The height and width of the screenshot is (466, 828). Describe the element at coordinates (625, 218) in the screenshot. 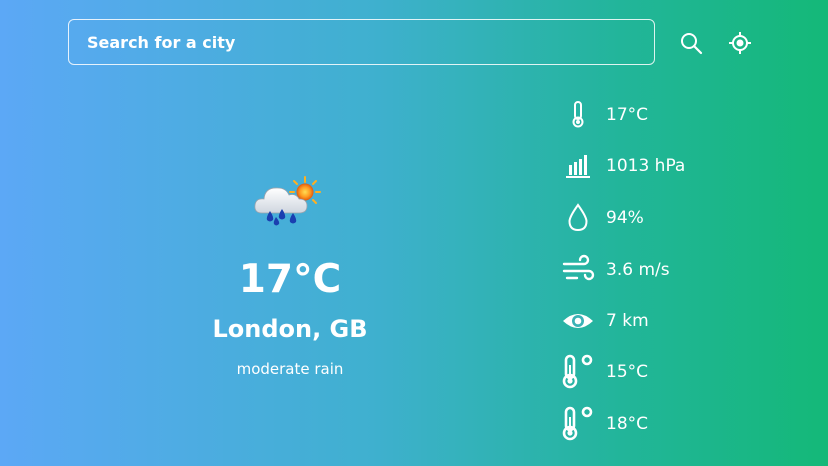

I see `stat-value: 94%` at that location.